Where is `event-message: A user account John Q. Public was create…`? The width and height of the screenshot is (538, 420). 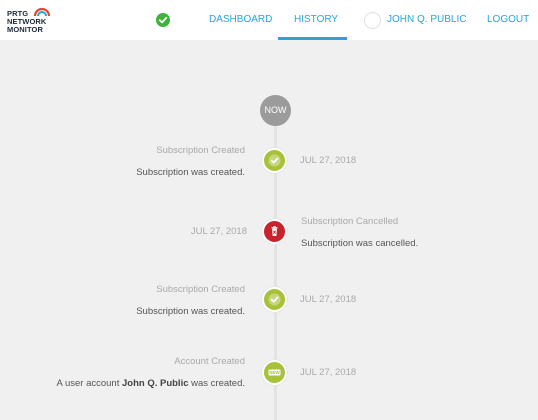
event-message: A user account John Q. Public was create… is located at coordinates (151, 383).